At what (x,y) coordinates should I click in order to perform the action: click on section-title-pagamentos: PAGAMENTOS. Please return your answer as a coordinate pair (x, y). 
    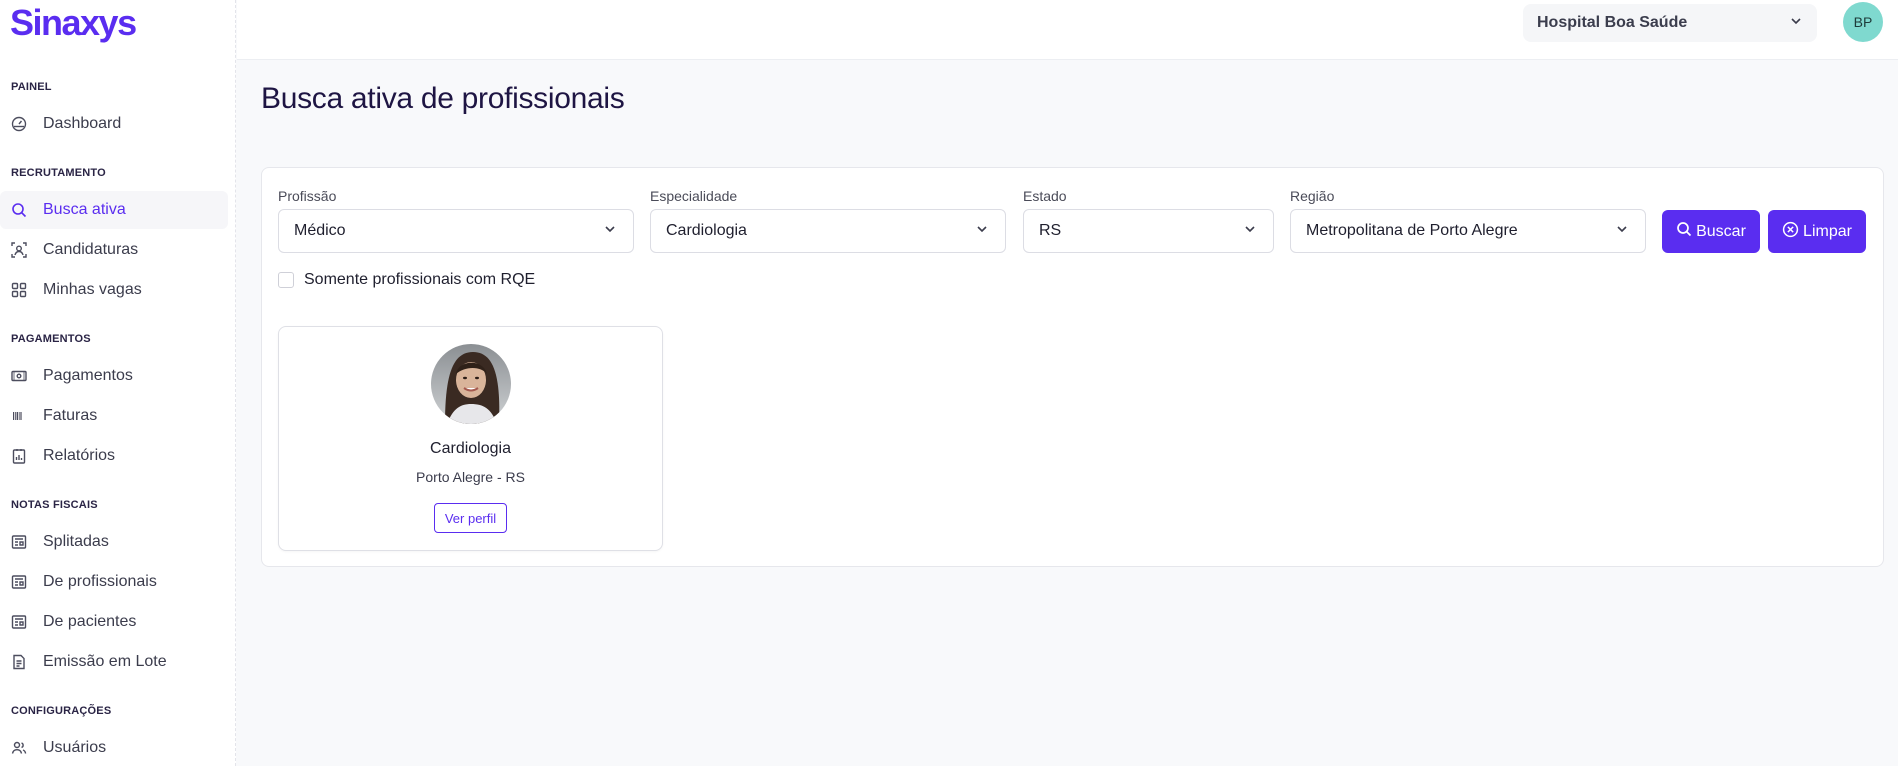
    Looking at the image, I should click on (51, 339).